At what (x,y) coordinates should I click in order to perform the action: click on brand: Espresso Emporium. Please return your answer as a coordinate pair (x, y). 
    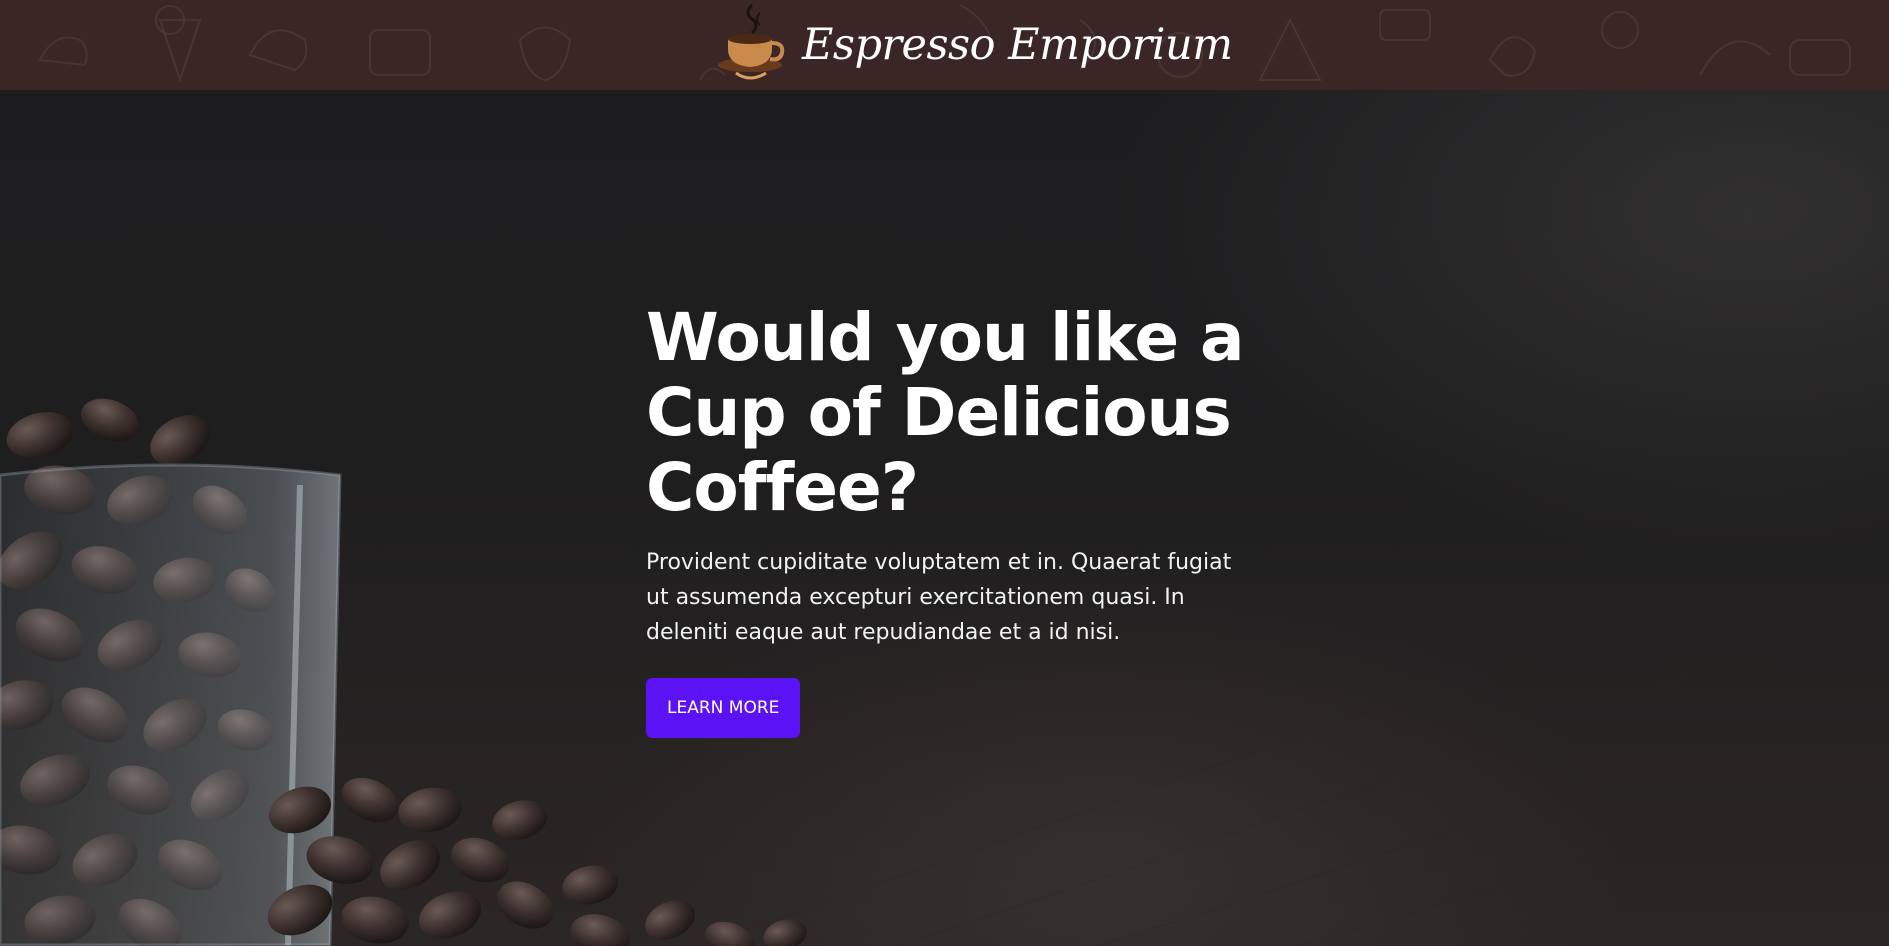
    Looking at the image, I should click on (974, 45).